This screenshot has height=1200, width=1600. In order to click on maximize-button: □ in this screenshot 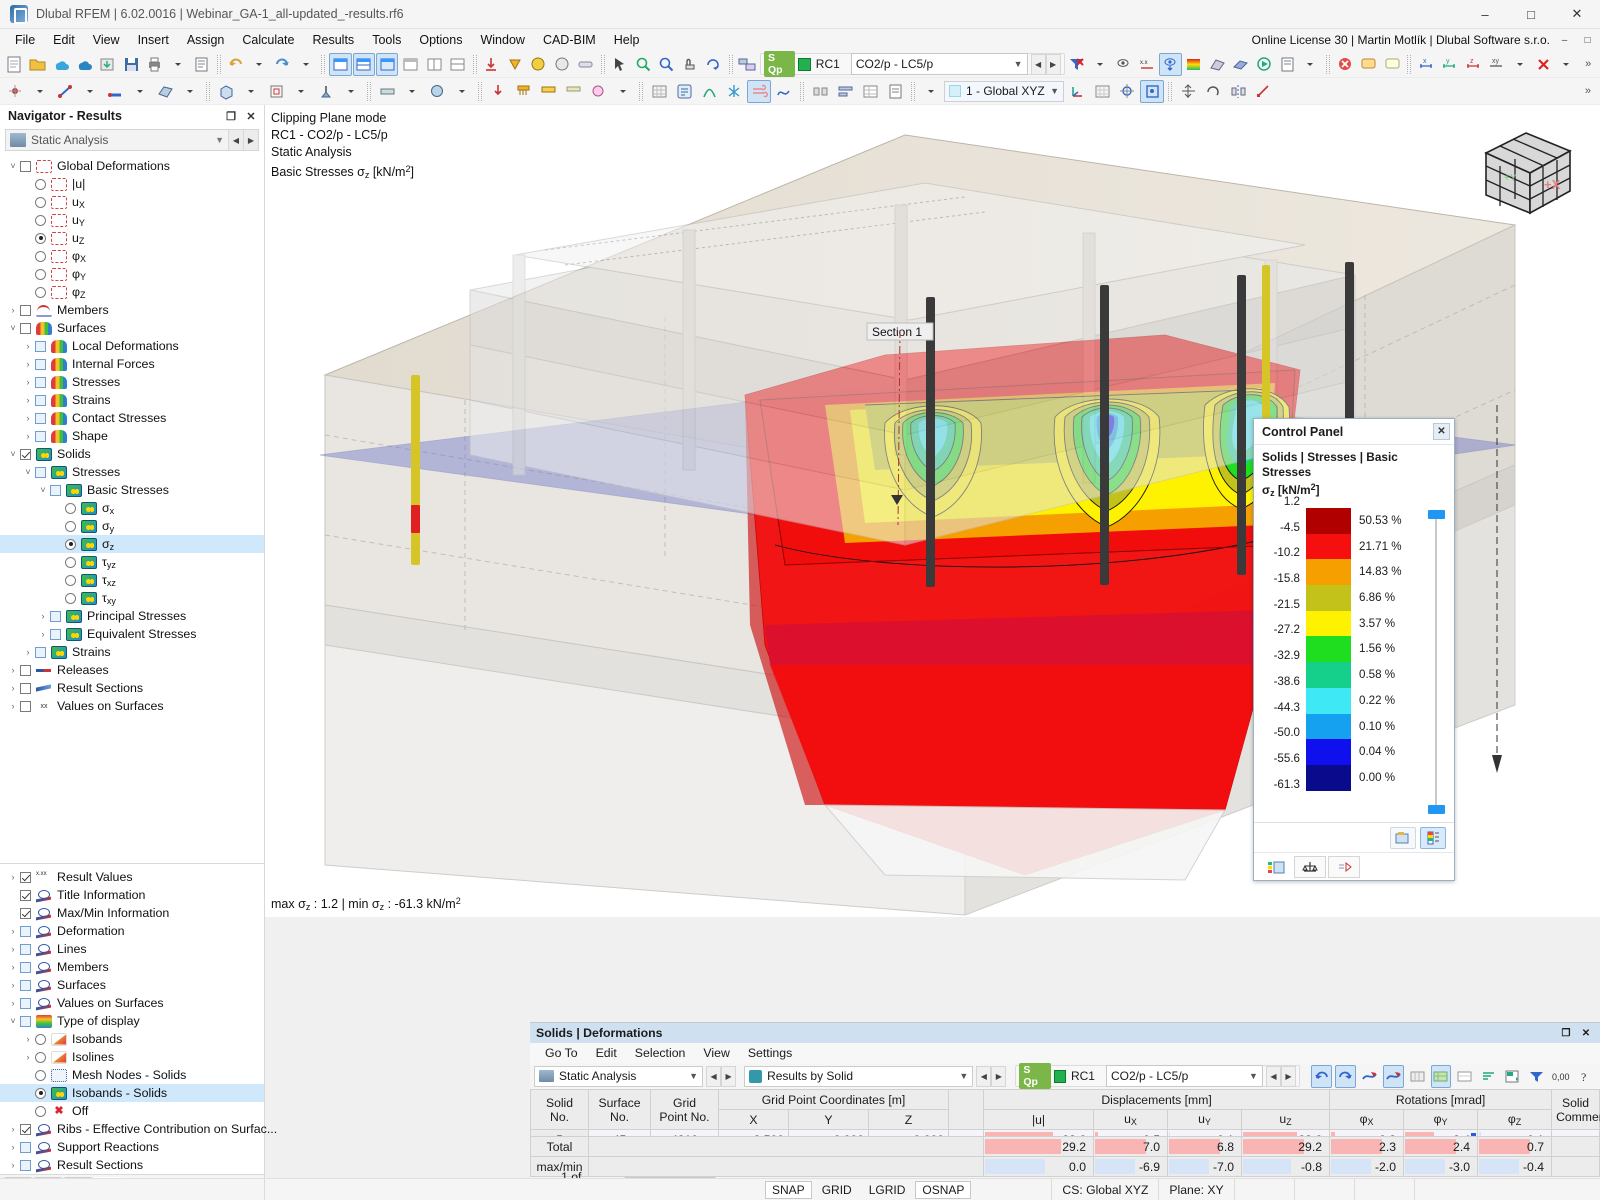, I will do `click(1531, 14)`.